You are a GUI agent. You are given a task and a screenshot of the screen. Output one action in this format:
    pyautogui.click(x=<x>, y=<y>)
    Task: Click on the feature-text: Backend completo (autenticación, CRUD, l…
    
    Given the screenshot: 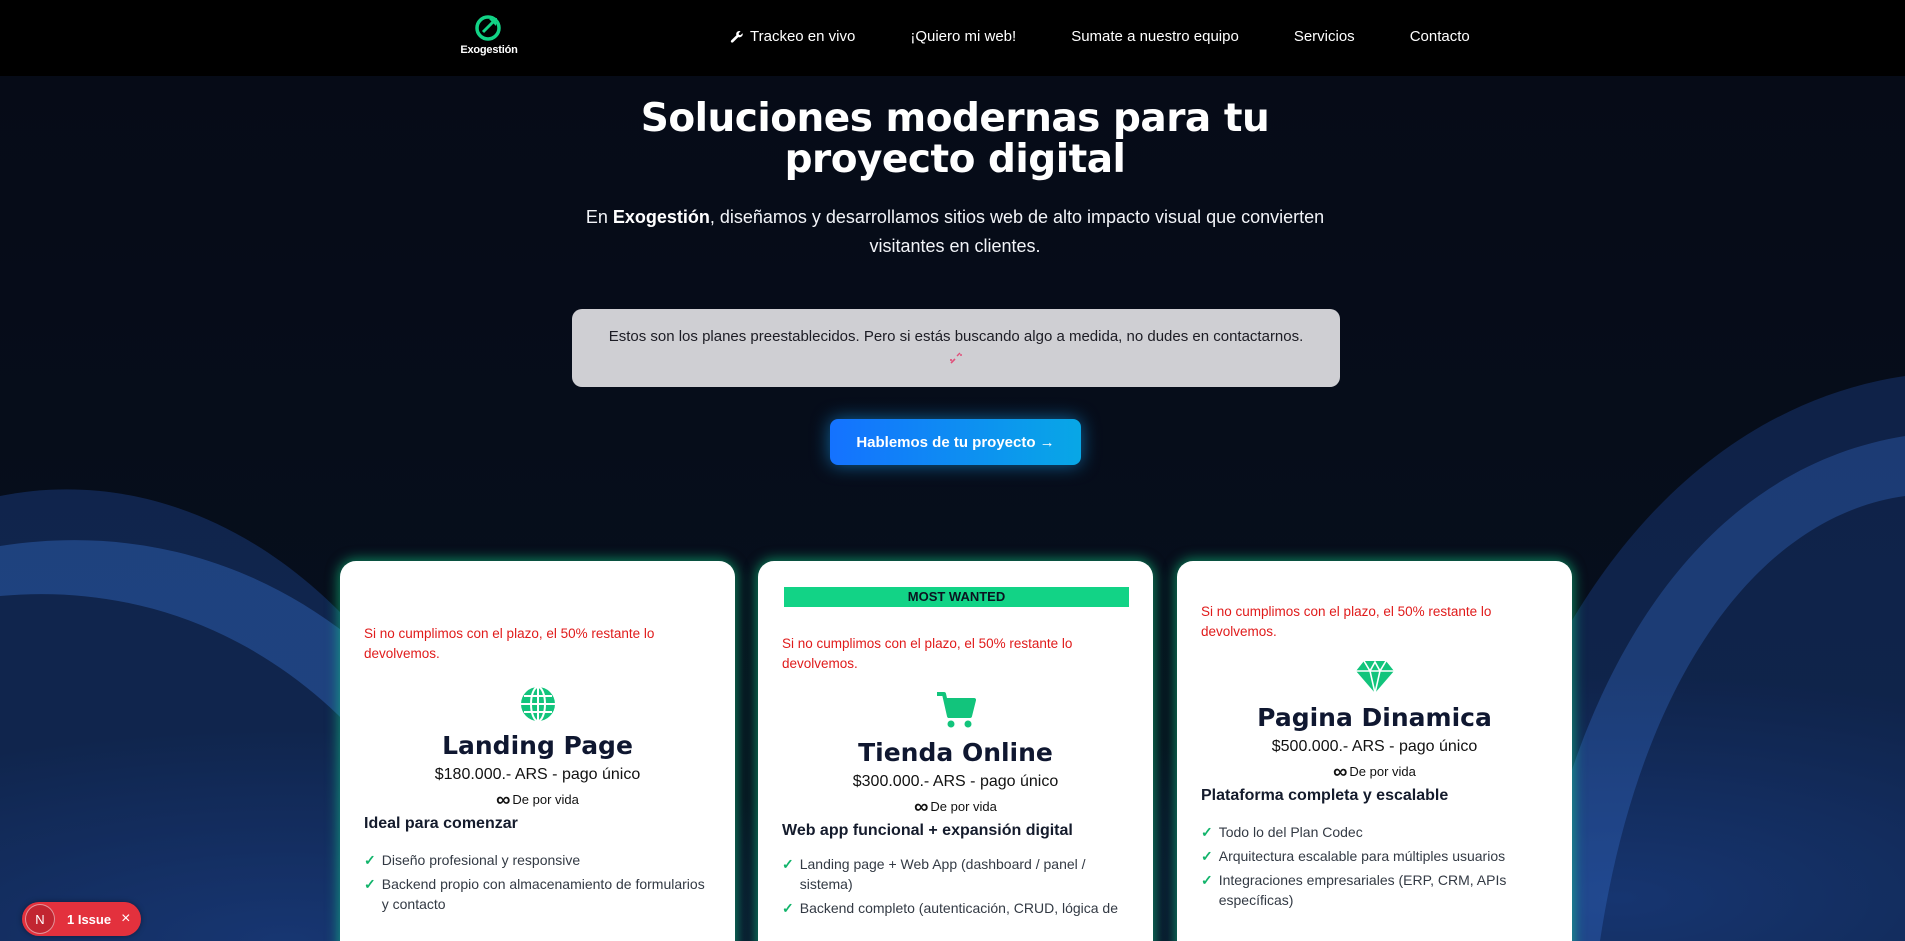 What is the action you would take?
    pyautogui.click(x=959, y=908)
    